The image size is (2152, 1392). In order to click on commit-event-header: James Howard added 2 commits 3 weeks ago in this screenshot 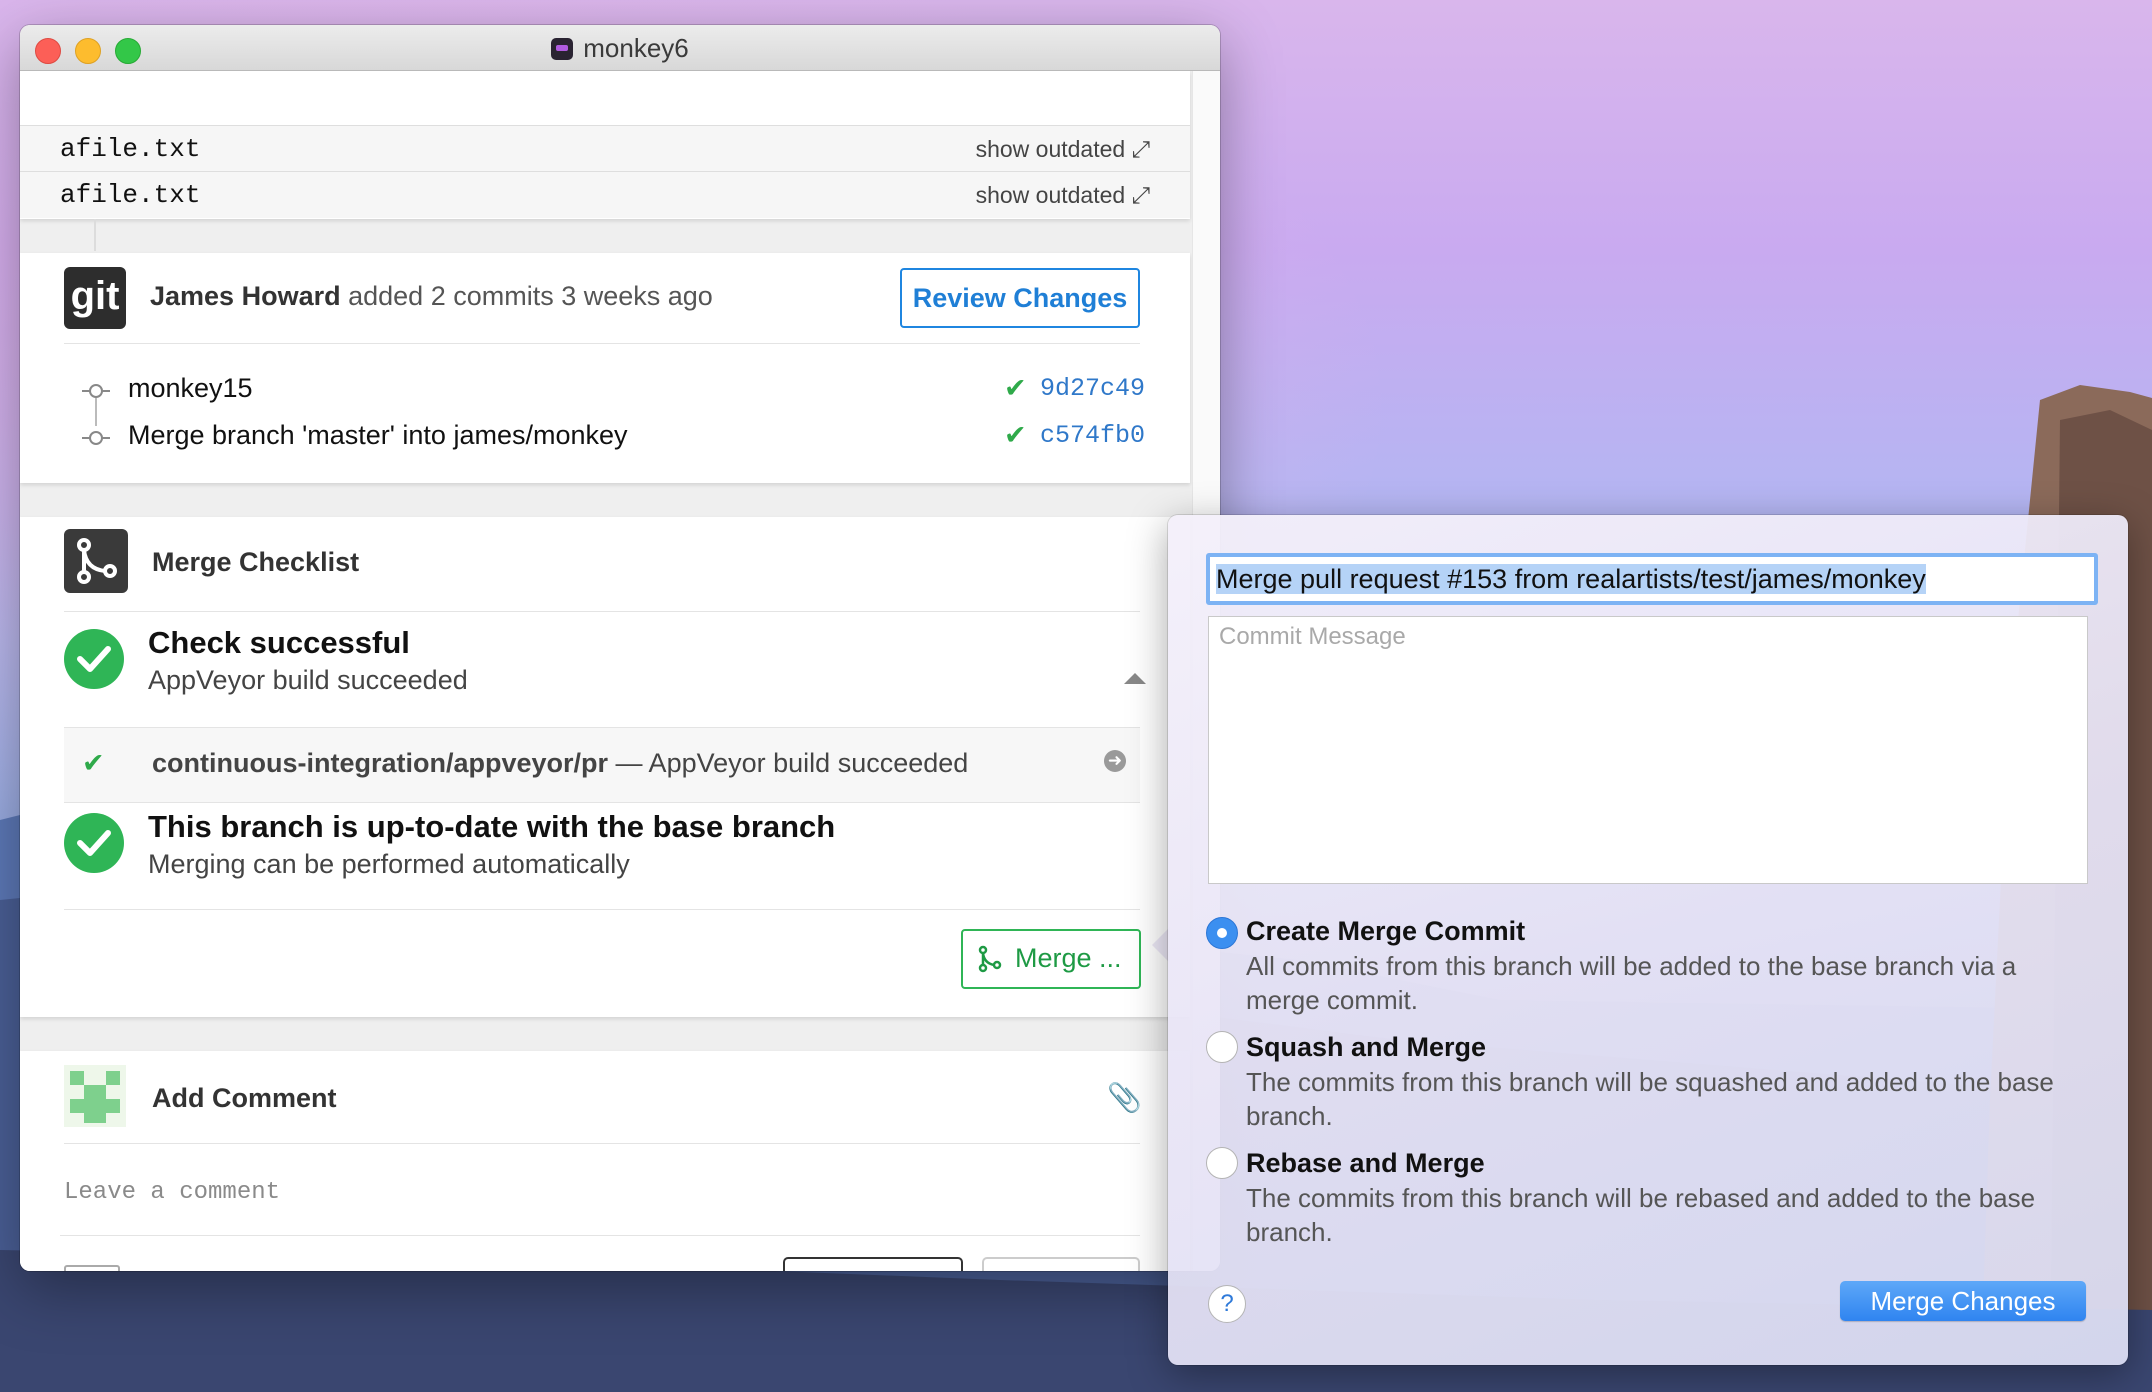, I will do `click(431, 296)`.